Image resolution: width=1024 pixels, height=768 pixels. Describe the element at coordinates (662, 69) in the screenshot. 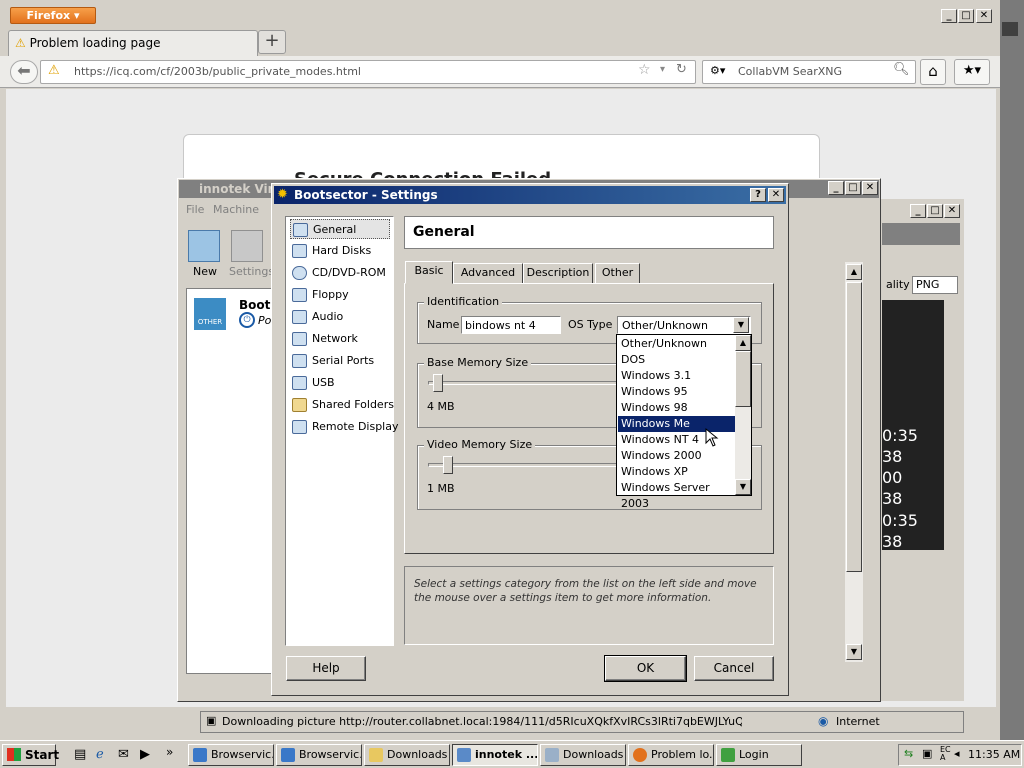

I see `chevron-down-icon: ▾` at that location.